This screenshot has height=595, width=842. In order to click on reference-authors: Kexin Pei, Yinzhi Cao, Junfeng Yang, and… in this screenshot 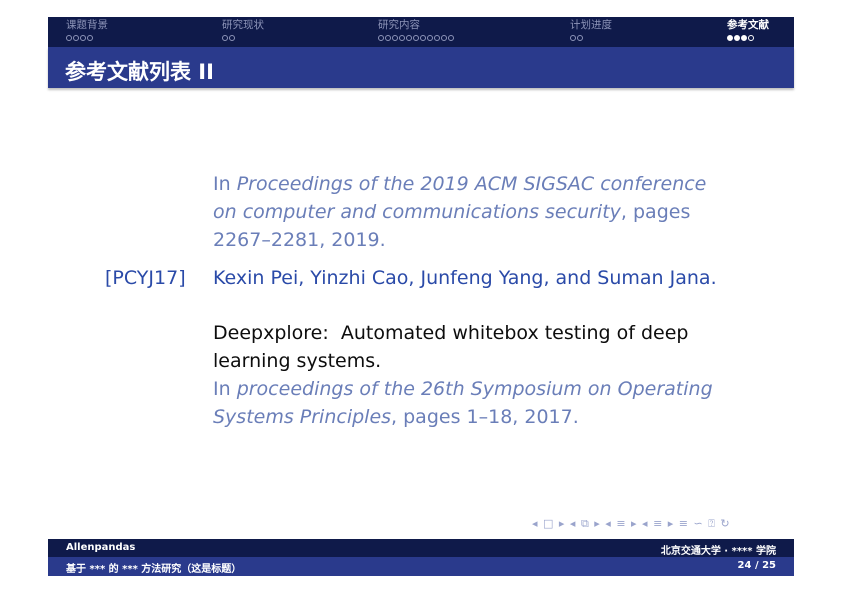, I will do `click(465, 278)`.